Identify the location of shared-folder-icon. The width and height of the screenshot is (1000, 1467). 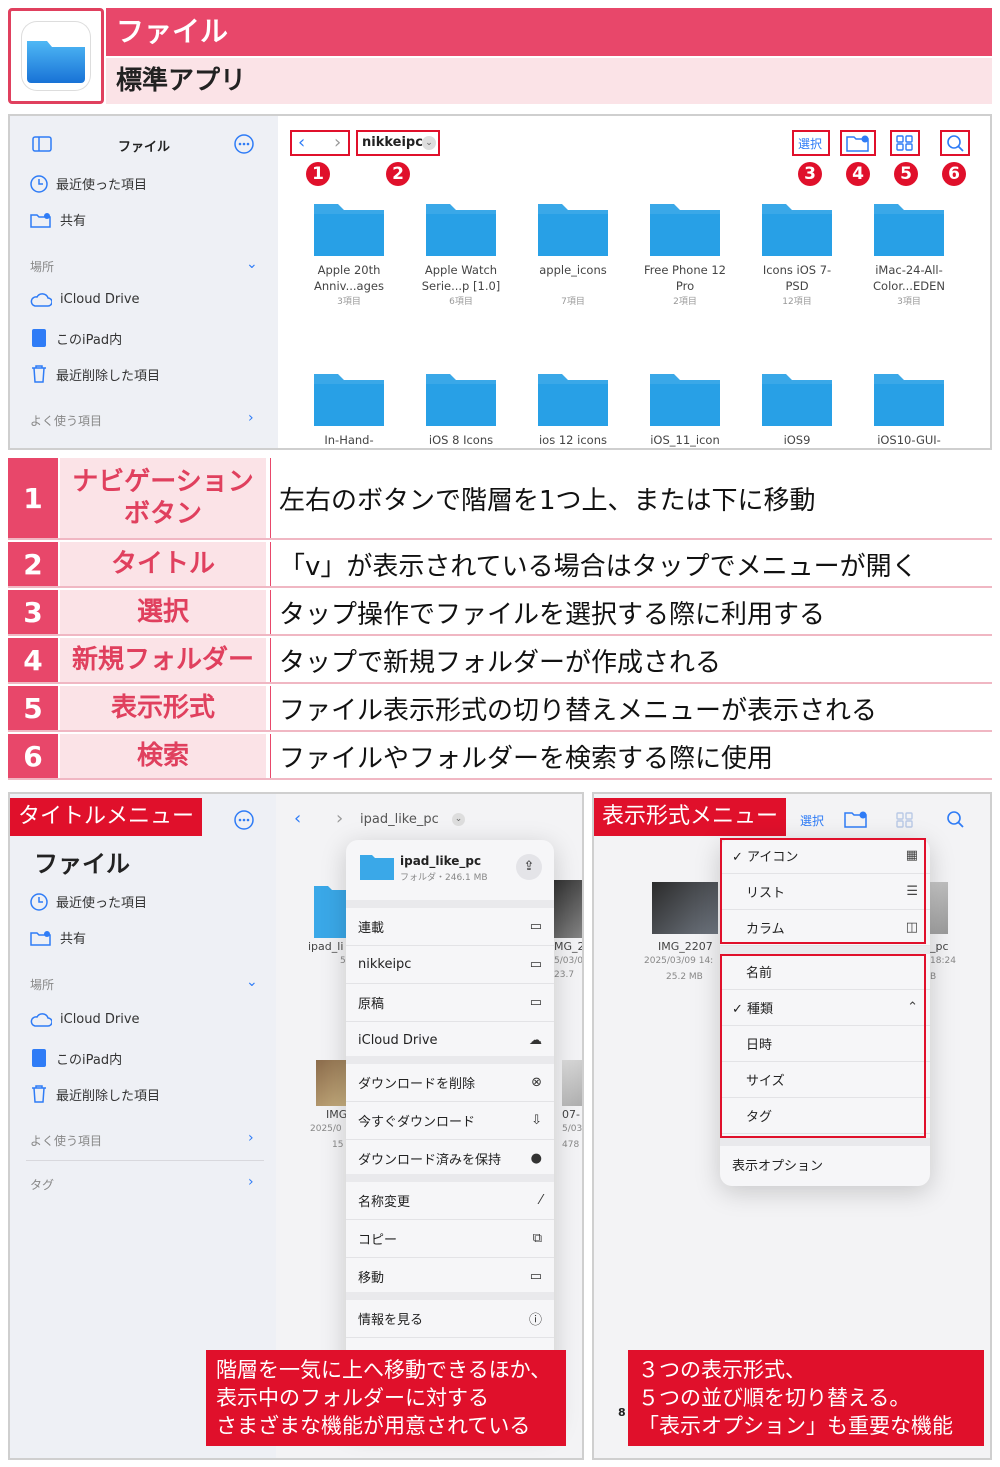
(40, 220).